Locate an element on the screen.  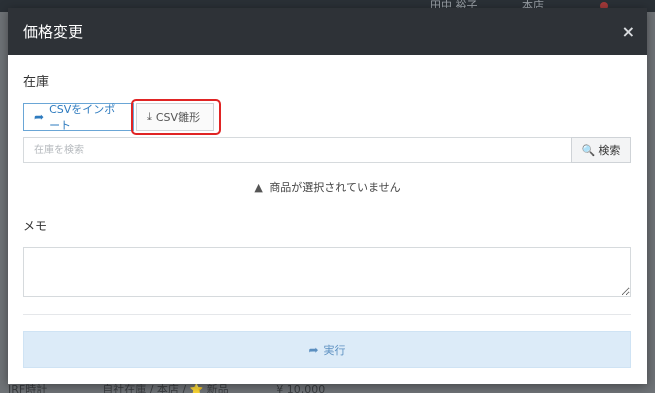
background-footer-text: JRF時計 自社在庫 / 本店 / ⭐ 新品 ¥ 10,000 is located at coordinates (167, 388).